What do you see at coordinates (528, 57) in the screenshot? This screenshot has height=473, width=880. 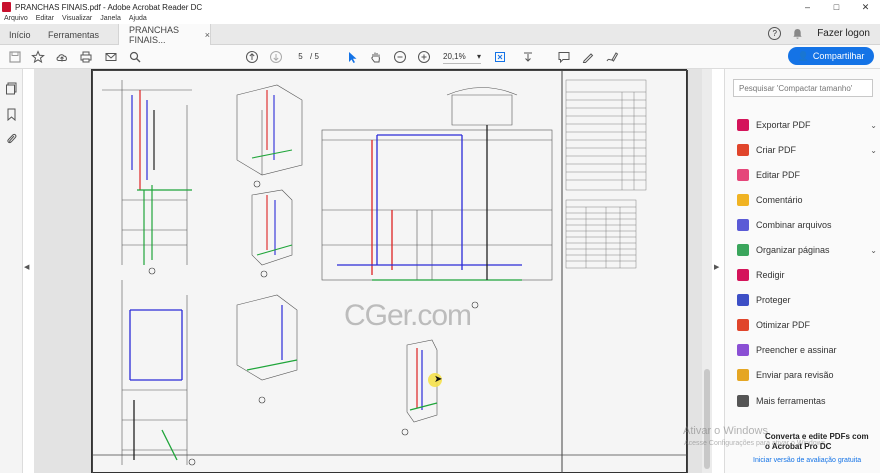 I see `scroll-mode-icon` at bounding box center [528, 57].